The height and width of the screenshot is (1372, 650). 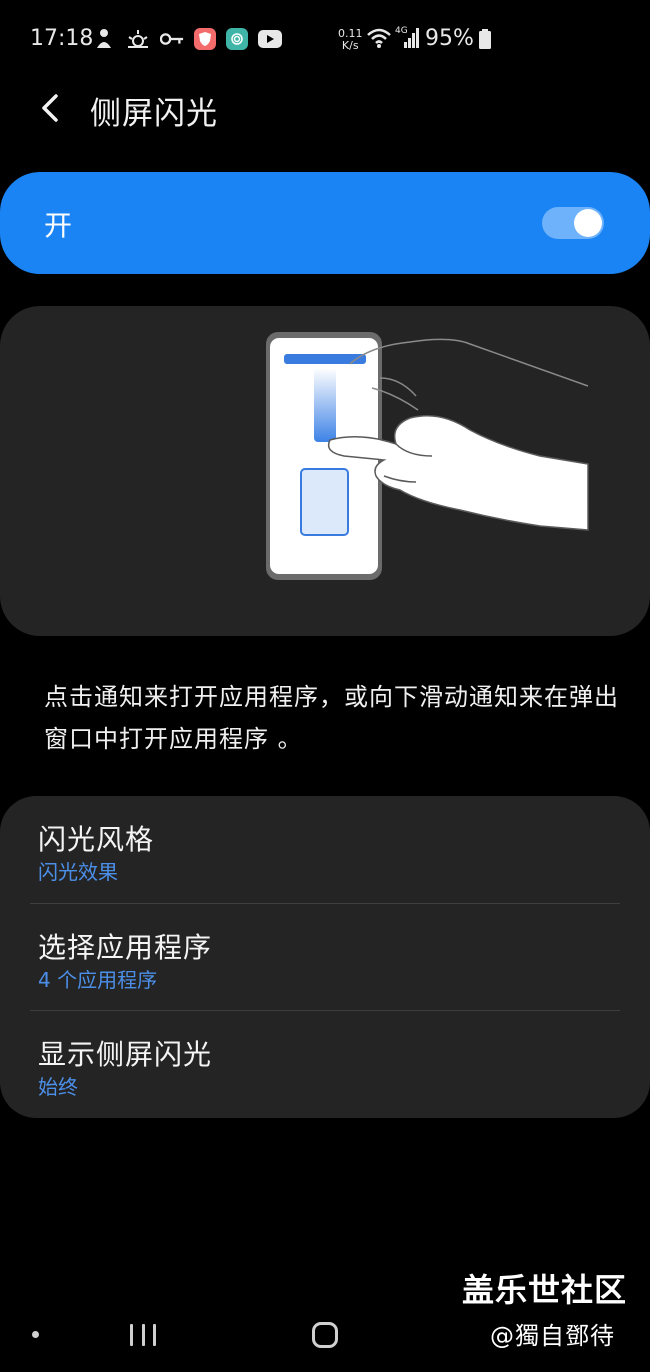 I want to click on watermark-site: 盖乐世社区, so click(x=545, y=1290).